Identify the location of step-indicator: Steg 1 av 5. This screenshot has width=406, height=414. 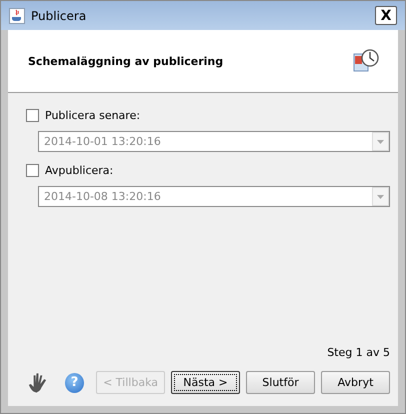
(358, 352).